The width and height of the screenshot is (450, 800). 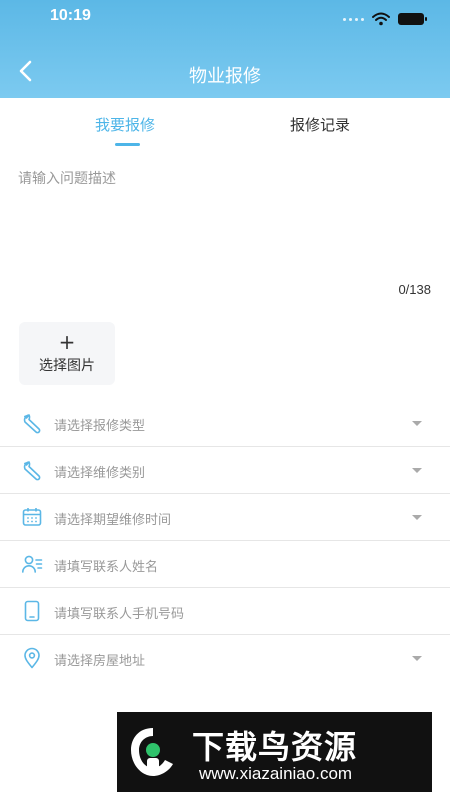 What do you see at coordinates (100, 473) in the screenshot?
I see `maintenance-category-label: 请选择维修类别` at bounding box center [100, 473].